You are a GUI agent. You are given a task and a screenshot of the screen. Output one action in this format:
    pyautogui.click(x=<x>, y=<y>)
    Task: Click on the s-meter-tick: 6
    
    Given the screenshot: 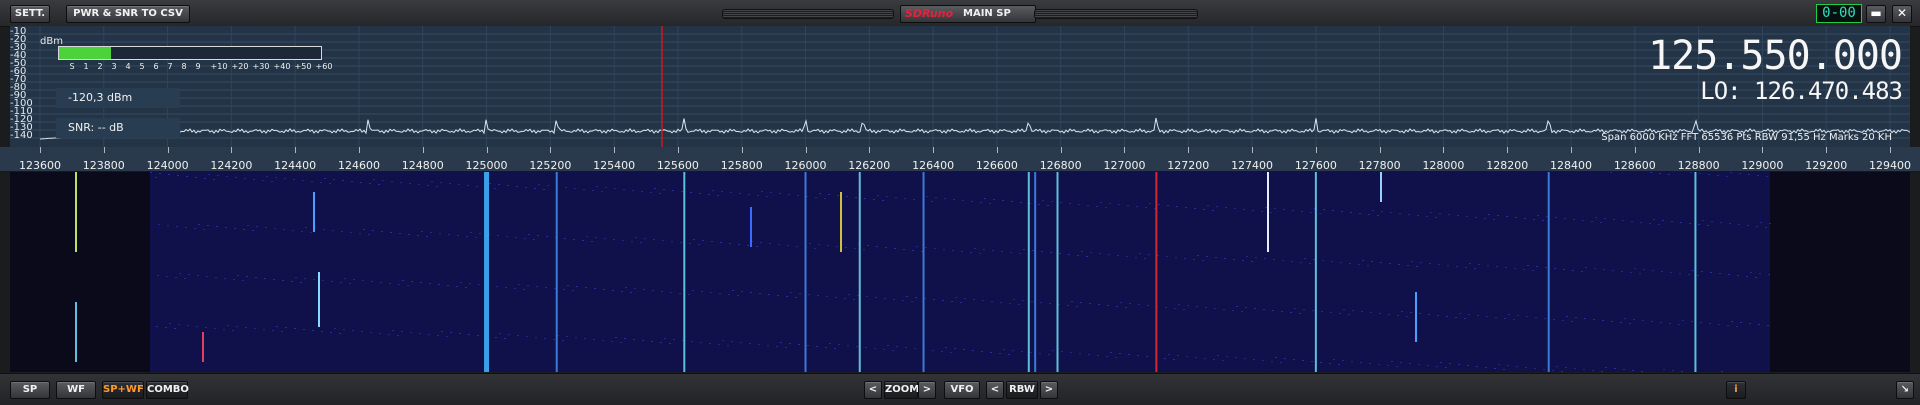 What is the action you would take?
    pyautogui.click(x=156, y=66)
    